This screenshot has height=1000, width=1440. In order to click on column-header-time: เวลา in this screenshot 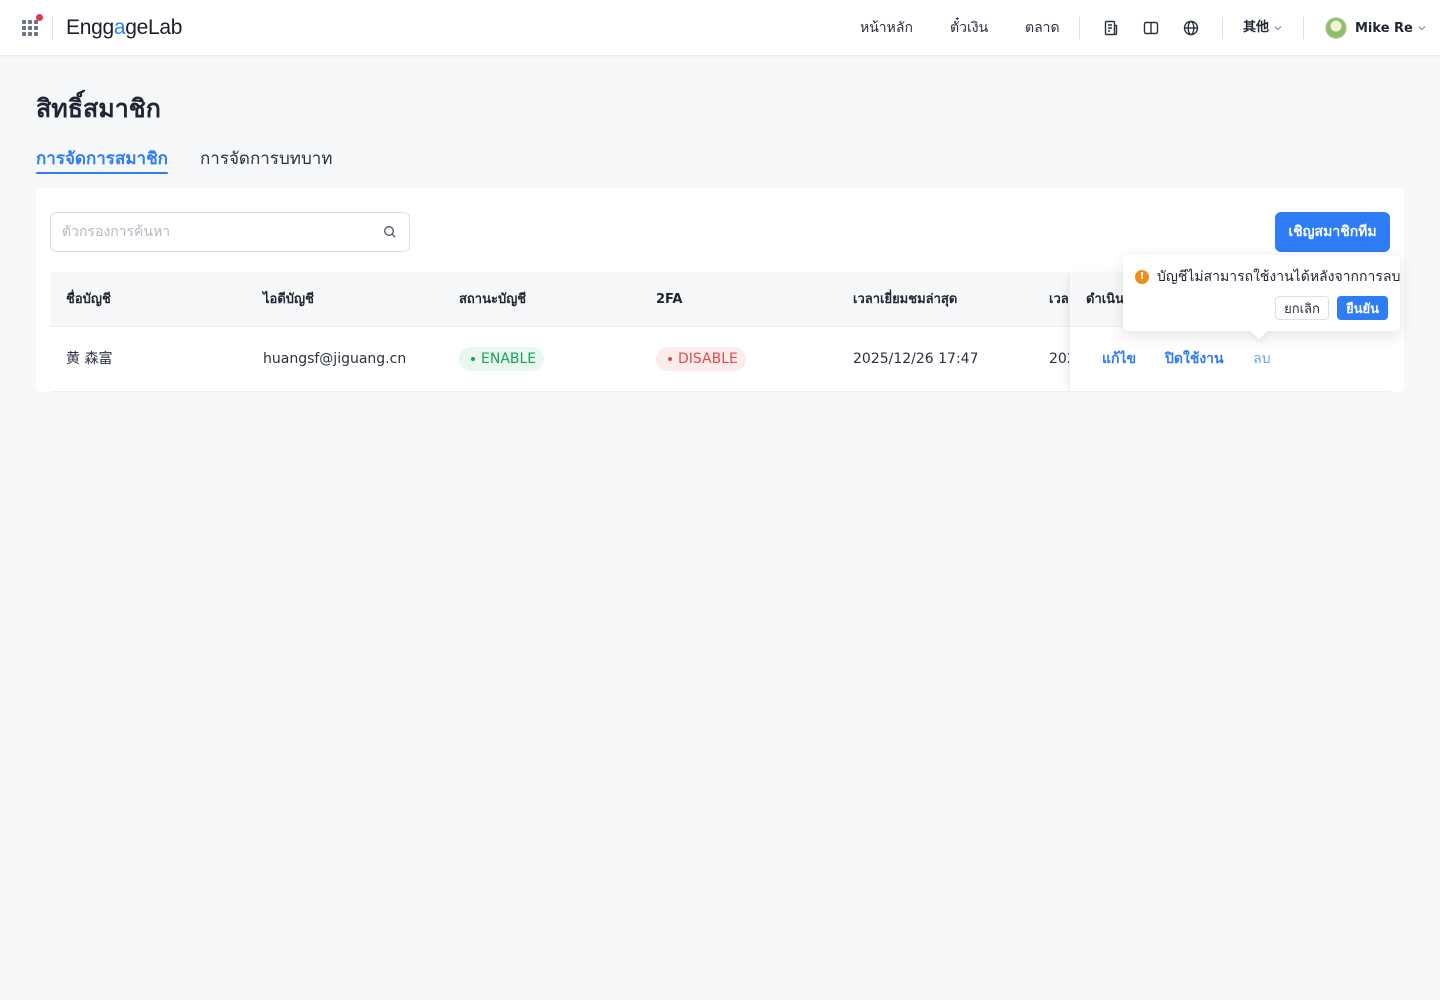, I will do `click(1059, 299)`.